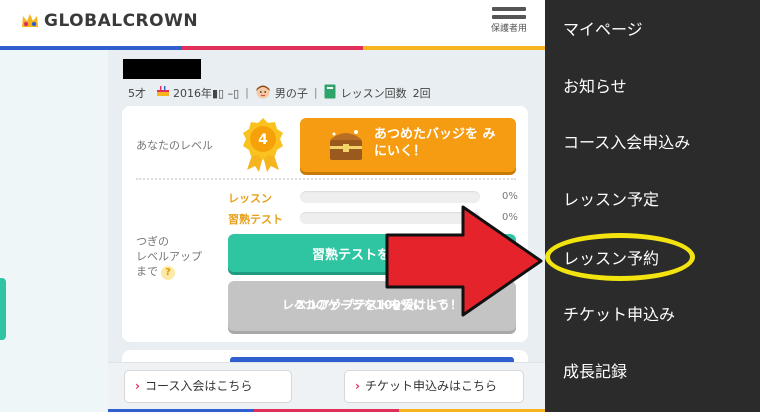  What do you see at coordinates (174, 145) in the screenshot?
I see `level-label: あなたのレベル` at bounding box center [174, 145].